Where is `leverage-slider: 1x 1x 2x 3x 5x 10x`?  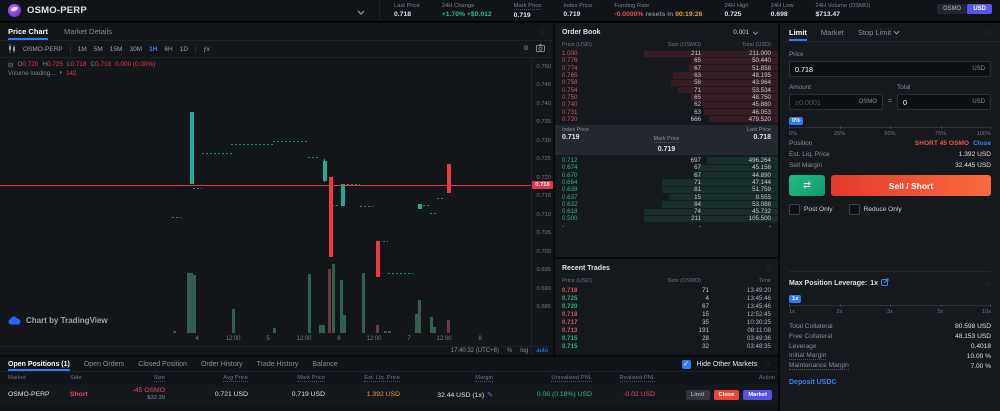 leverage-slider: 1x 1x 2x 3x 5x 10x is located at coordinates (890, 305).